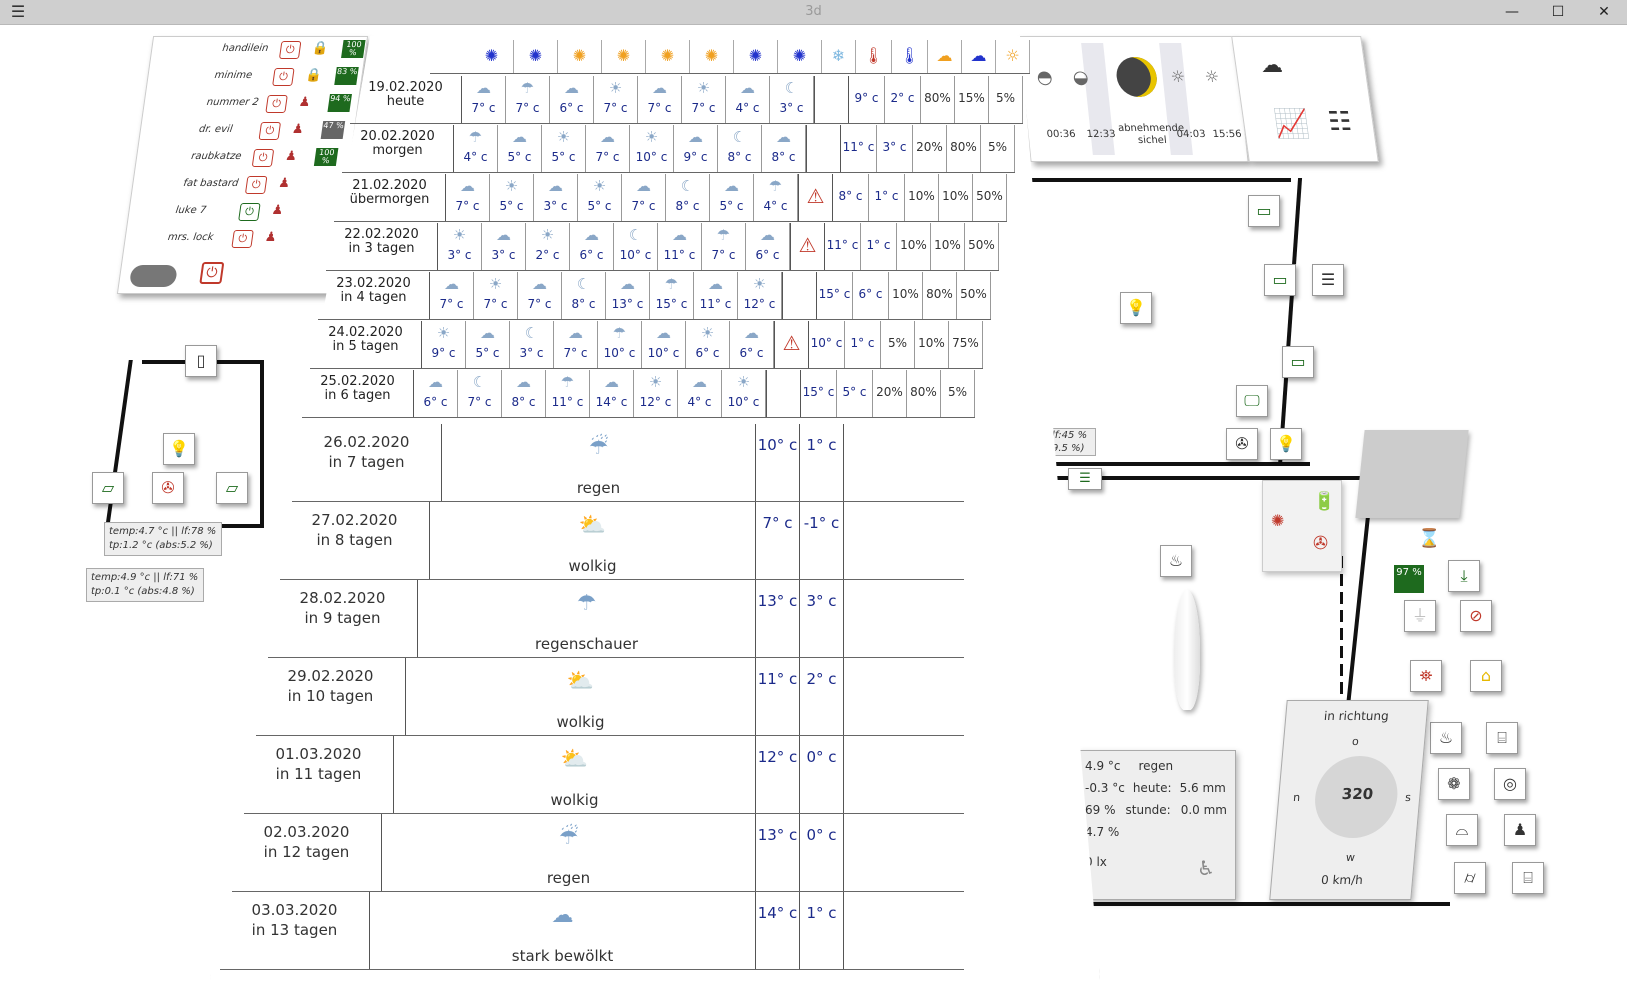  What do you see at coordinates (1528, 878) in the screenshot?
I see `suitcase-icon: ⌸` at bounding box center [1528, 878].